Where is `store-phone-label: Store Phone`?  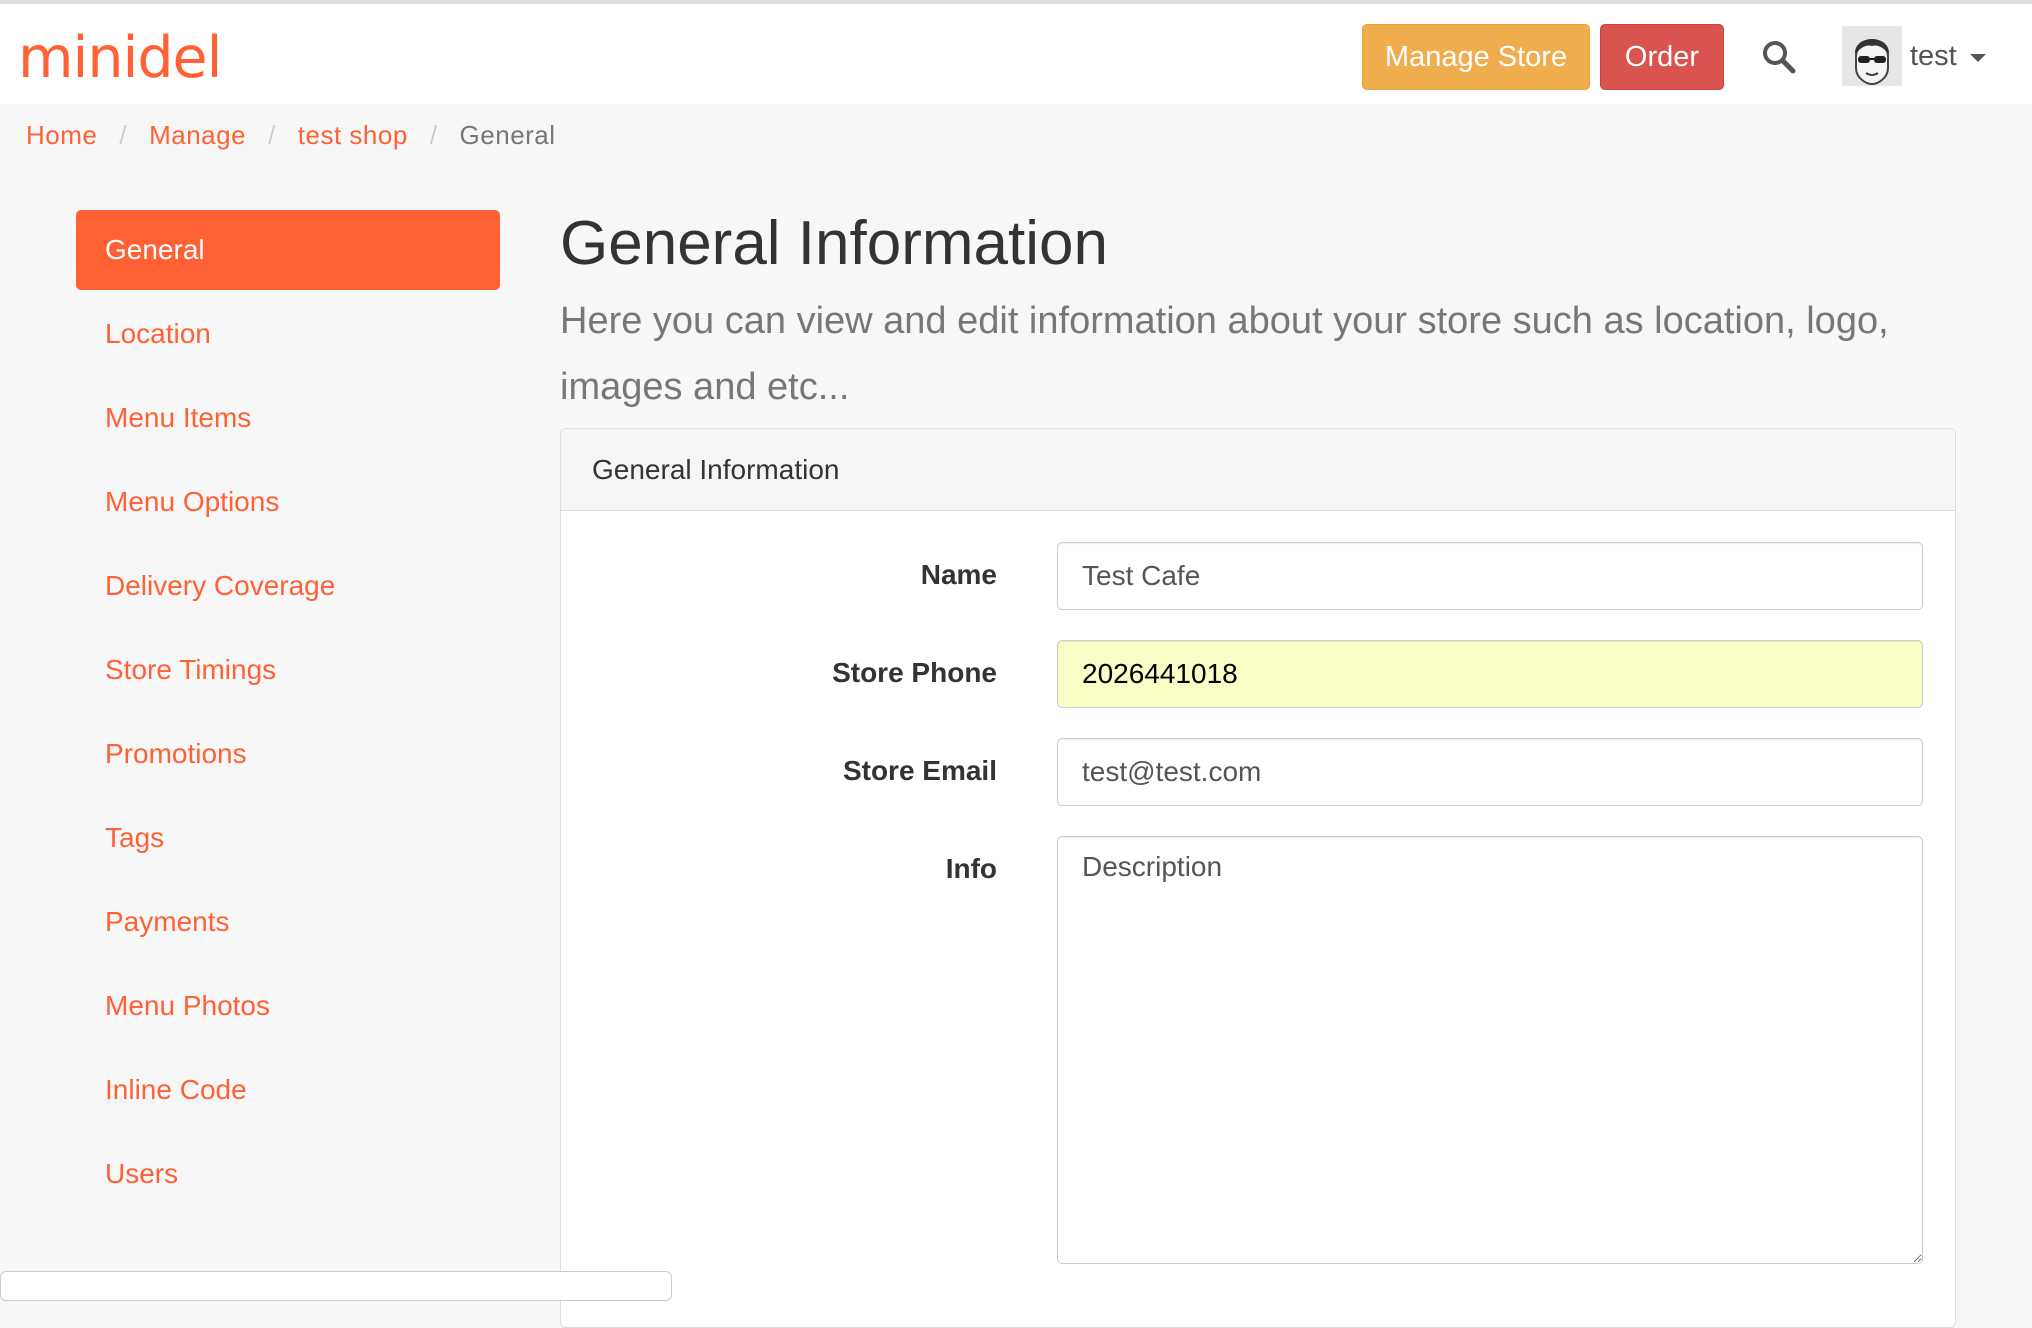 store-phone-label: Store Phone is located at coordinates (914, 672).